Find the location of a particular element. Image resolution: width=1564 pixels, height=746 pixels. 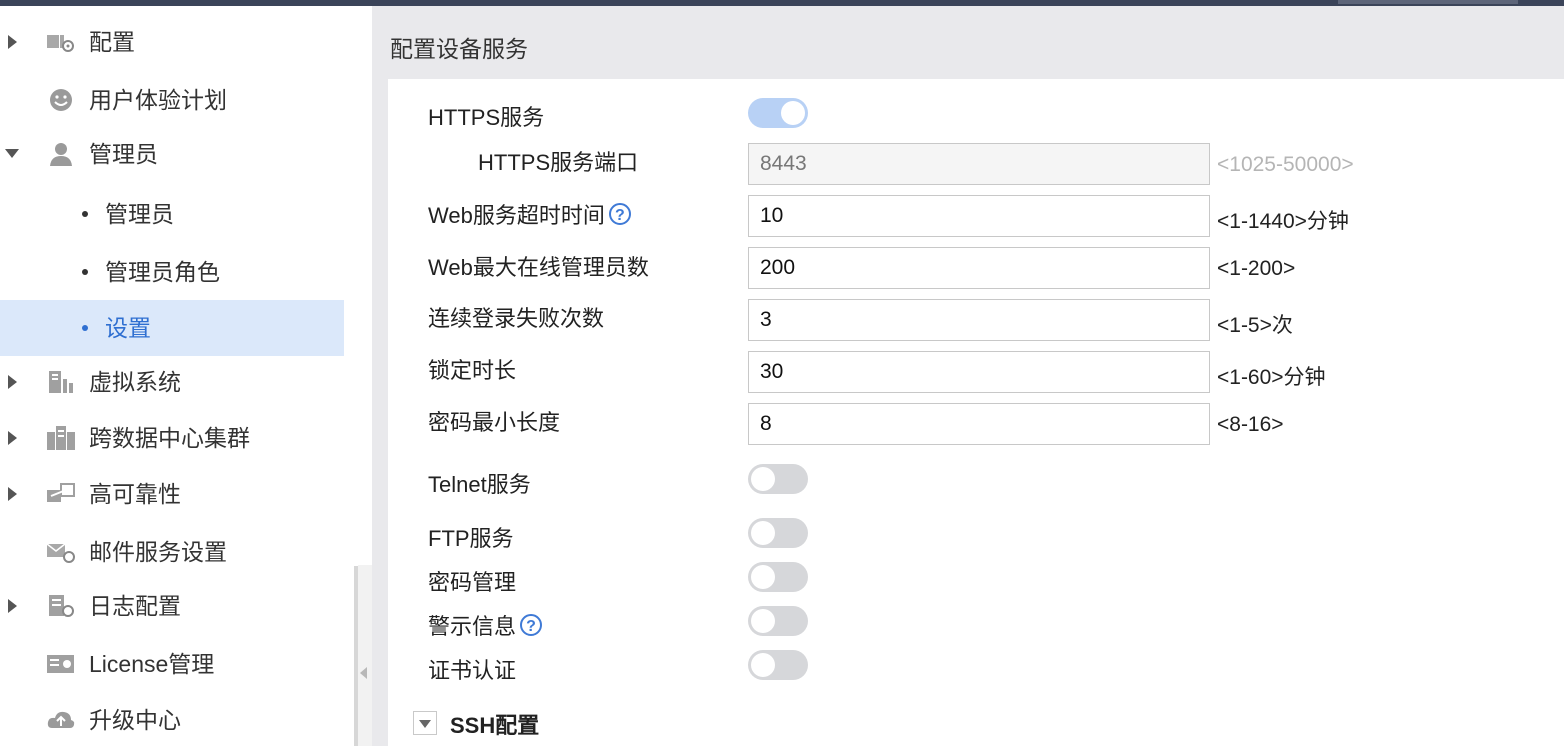

sidebar-item-upgrade-center: 升级中心 is located at coordinates (172, 720).